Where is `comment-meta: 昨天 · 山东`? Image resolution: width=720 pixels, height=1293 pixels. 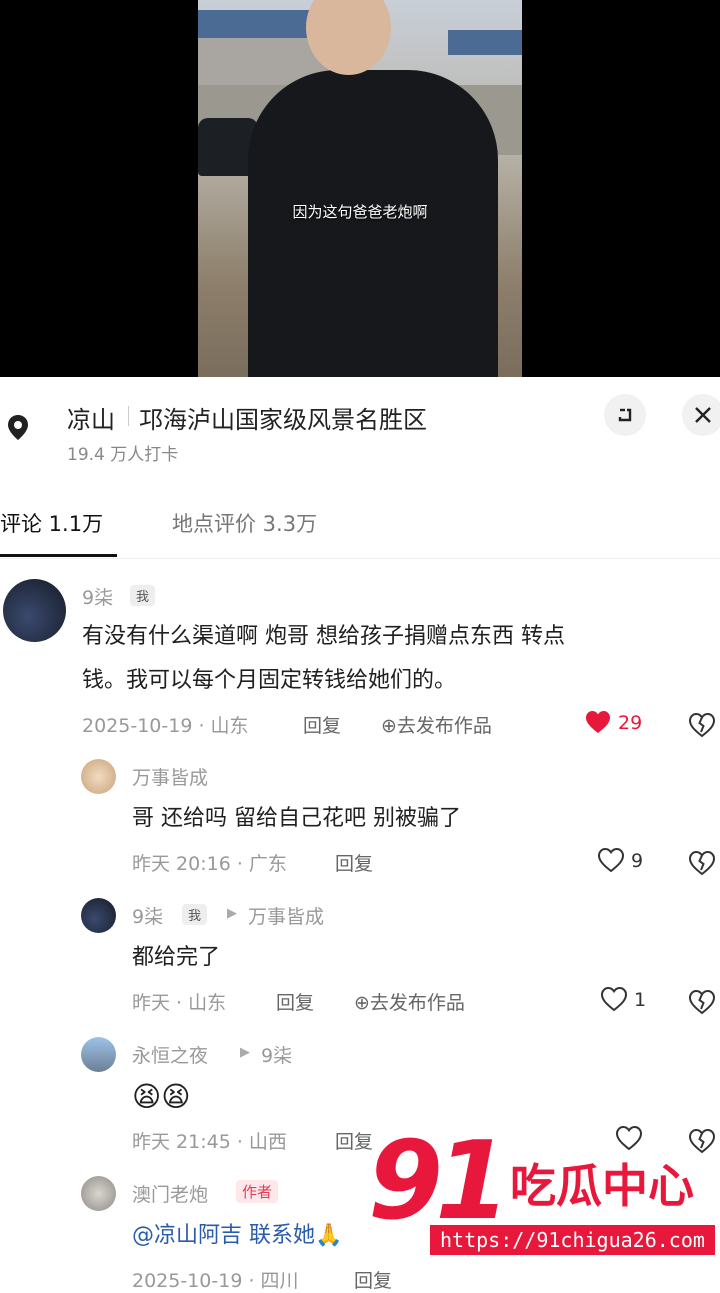
comment-meta: 昨天 · 山东 is located at coordinates (179, 1003).